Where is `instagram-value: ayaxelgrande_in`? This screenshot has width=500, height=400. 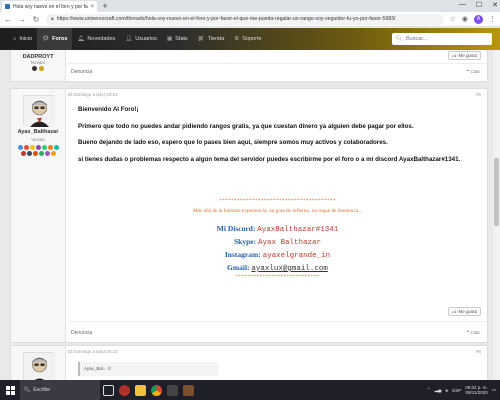
instagram-value: ayaxelgrande_in is located at coordinates (296, 256).